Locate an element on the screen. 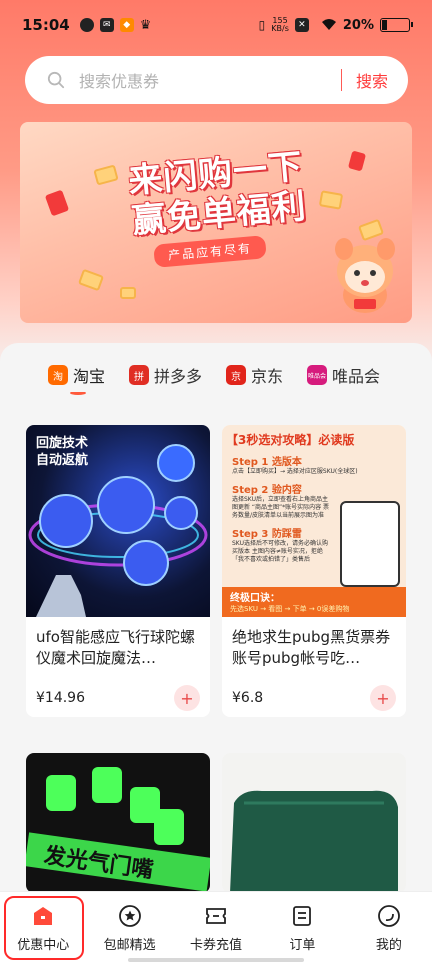  jd-icon: 京 is located at coordinates (236, 375).